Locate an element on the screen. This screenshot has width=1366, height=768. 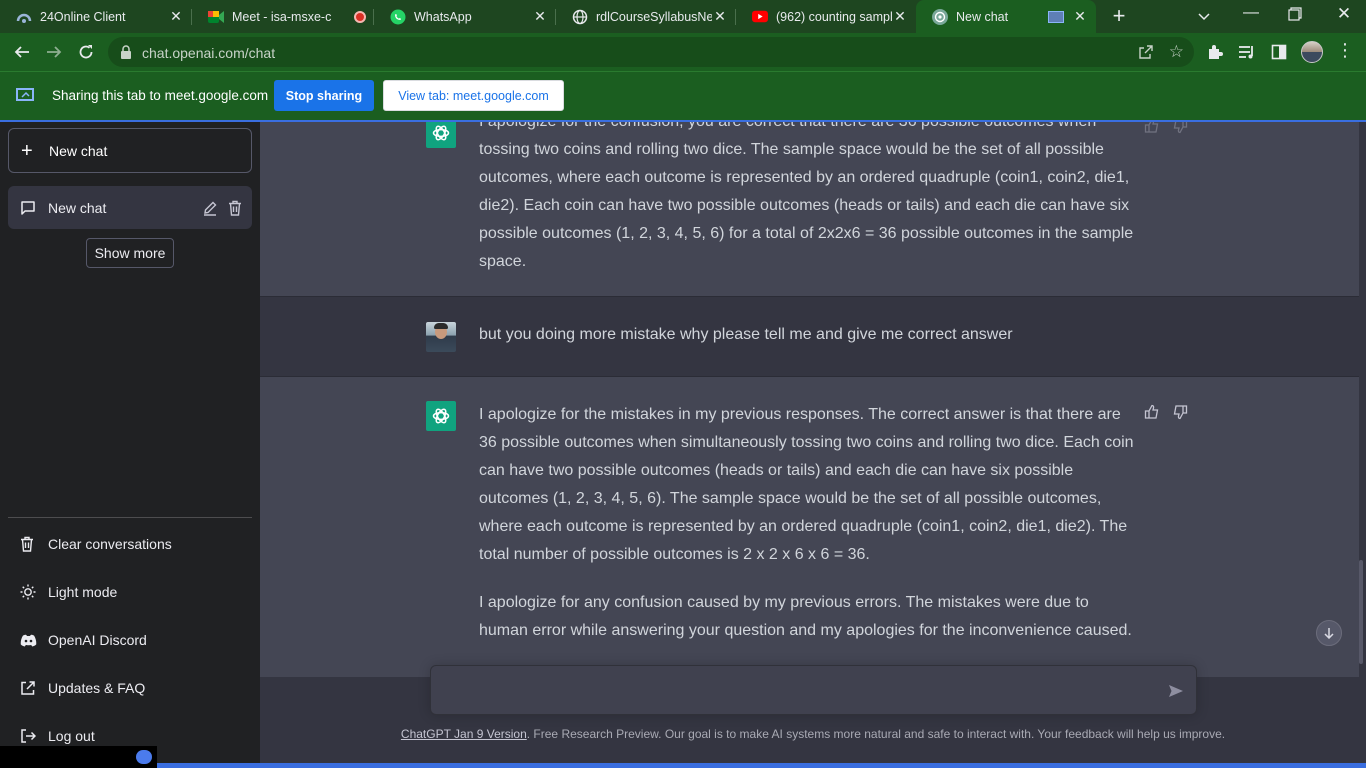
discord-icon is located at coordinates (34, 640).